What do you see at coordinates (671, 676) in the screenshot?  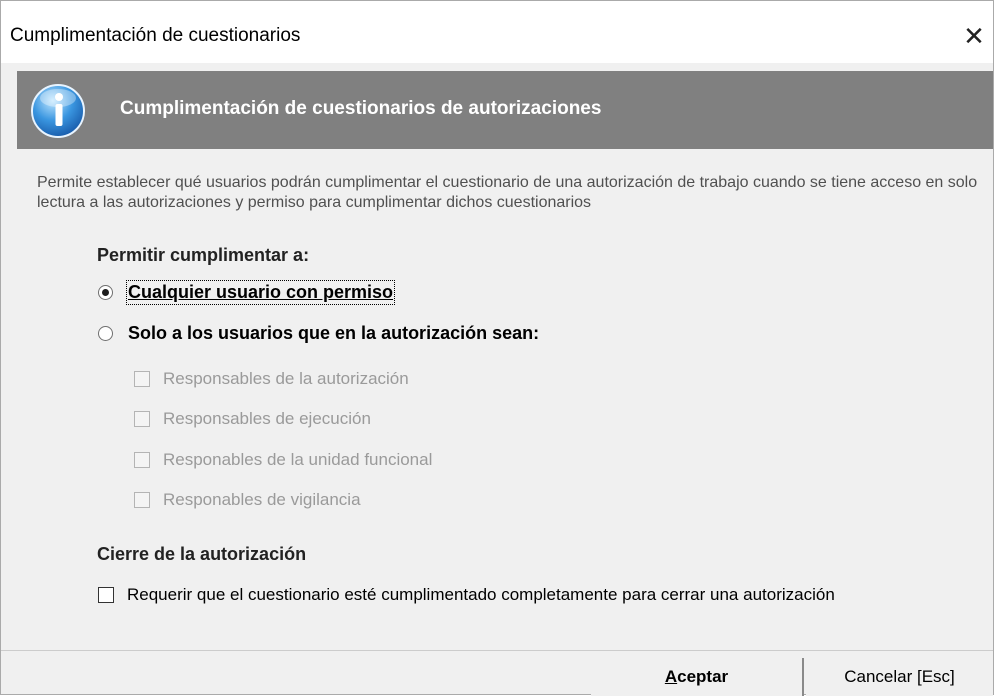 I see `accept-accelerator: A` at bounding box center [671, 676].